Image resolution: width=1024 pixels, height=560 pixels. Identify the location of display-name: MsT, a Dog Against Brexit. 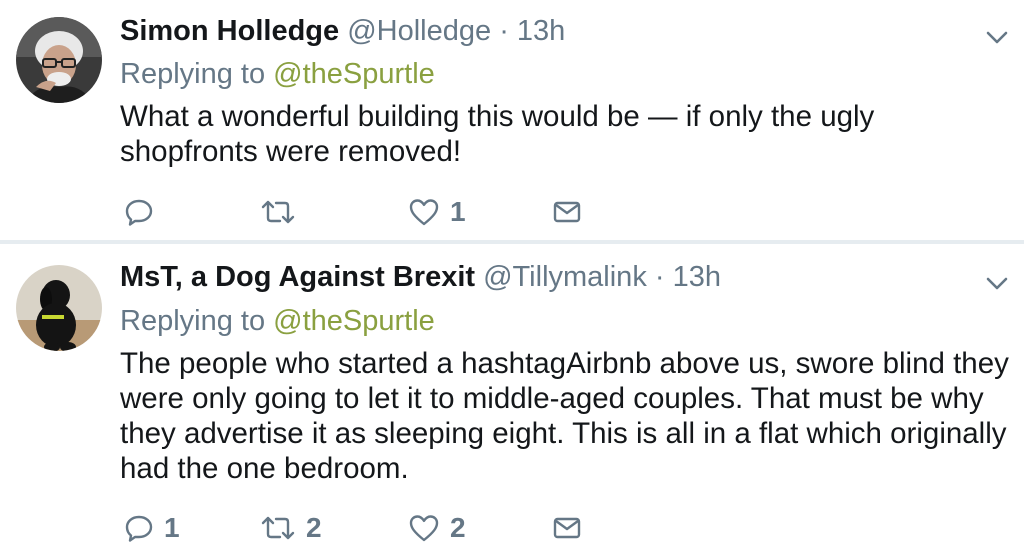
(297, 277).